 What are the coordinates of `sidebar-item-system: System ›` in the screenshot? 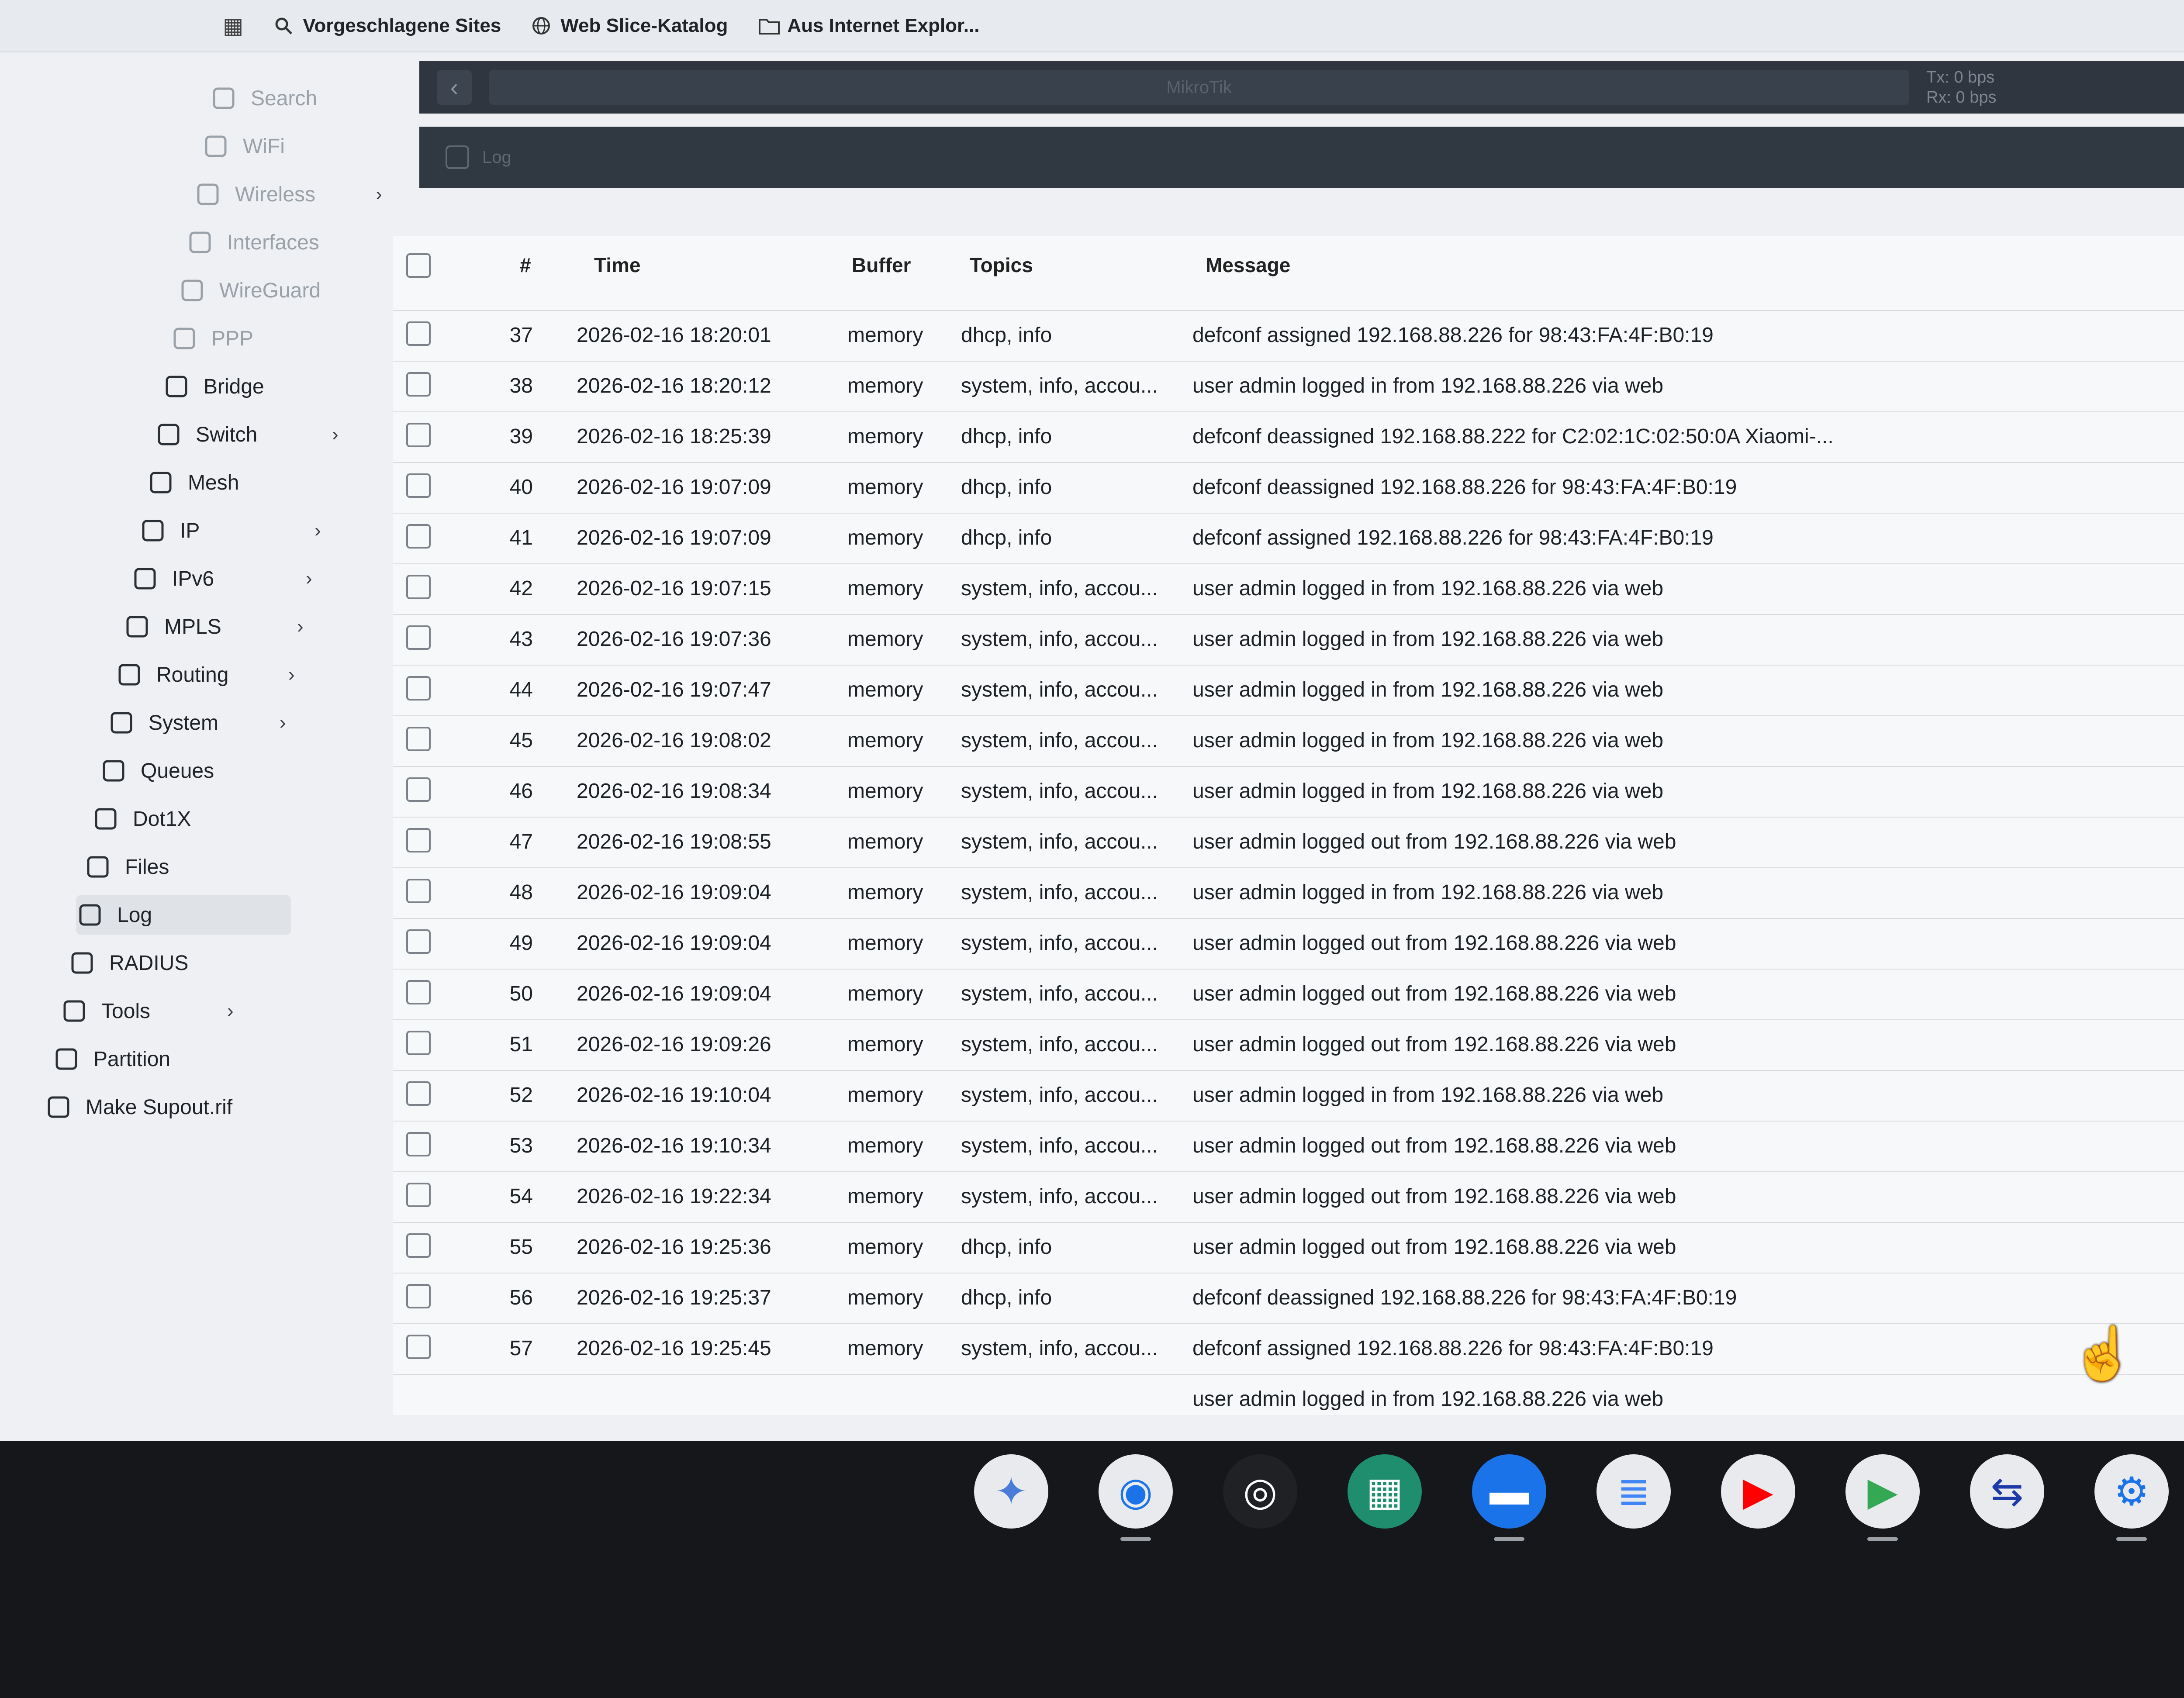 It's located at (218, 722).